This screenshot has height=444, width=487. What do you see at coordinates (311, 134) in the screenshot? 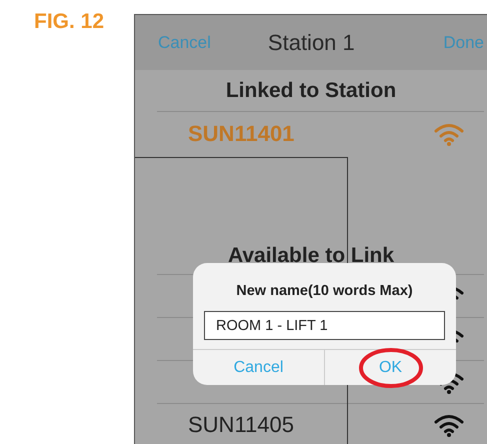
I see `station-name: SUN11401` at bounding box center [311, 134].